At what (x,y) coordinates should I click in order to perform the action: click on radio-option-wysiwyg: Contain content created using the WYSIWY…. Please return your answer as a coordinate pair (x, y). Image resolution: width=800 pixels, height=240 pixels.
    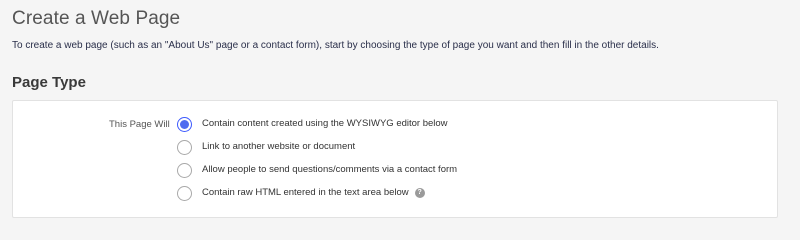
    Looking at the image, I should click on (317, 124).